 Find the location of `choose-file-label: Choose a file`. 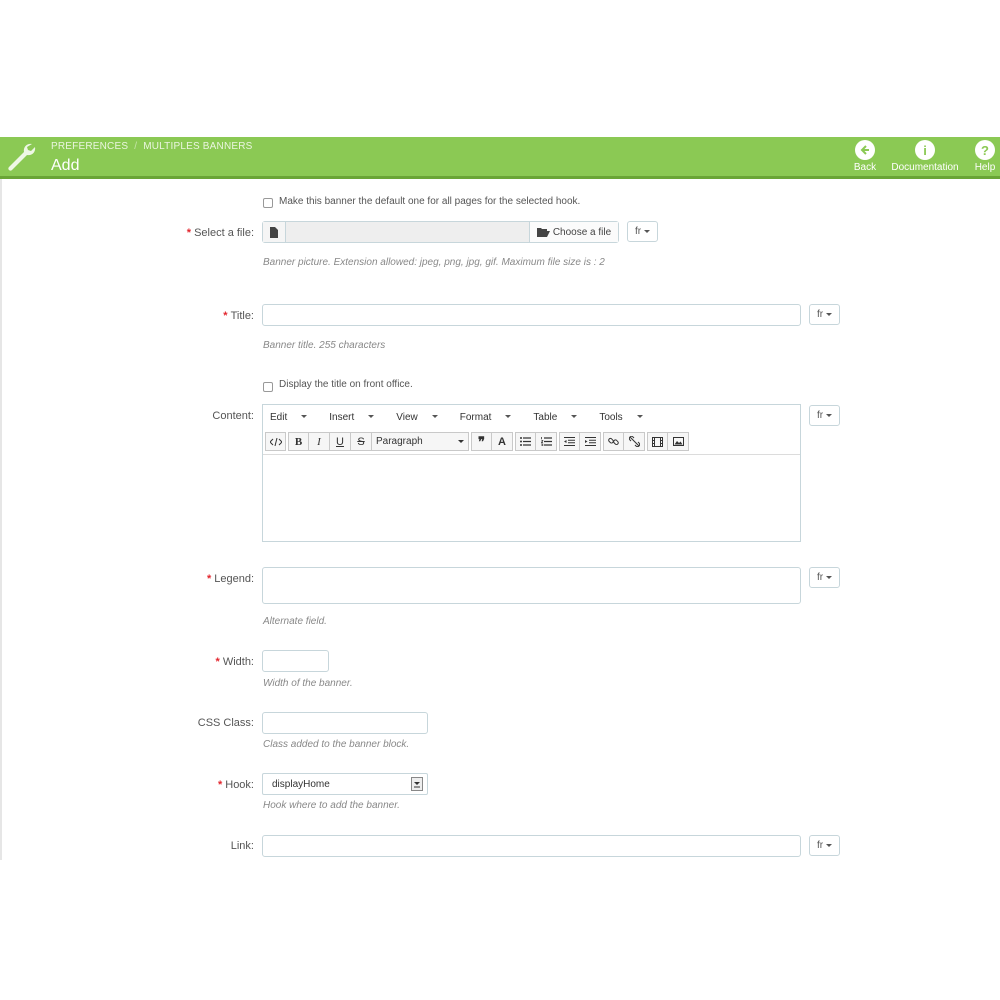

choose-file-label: Choose a file is located at coordinates (582, 232).